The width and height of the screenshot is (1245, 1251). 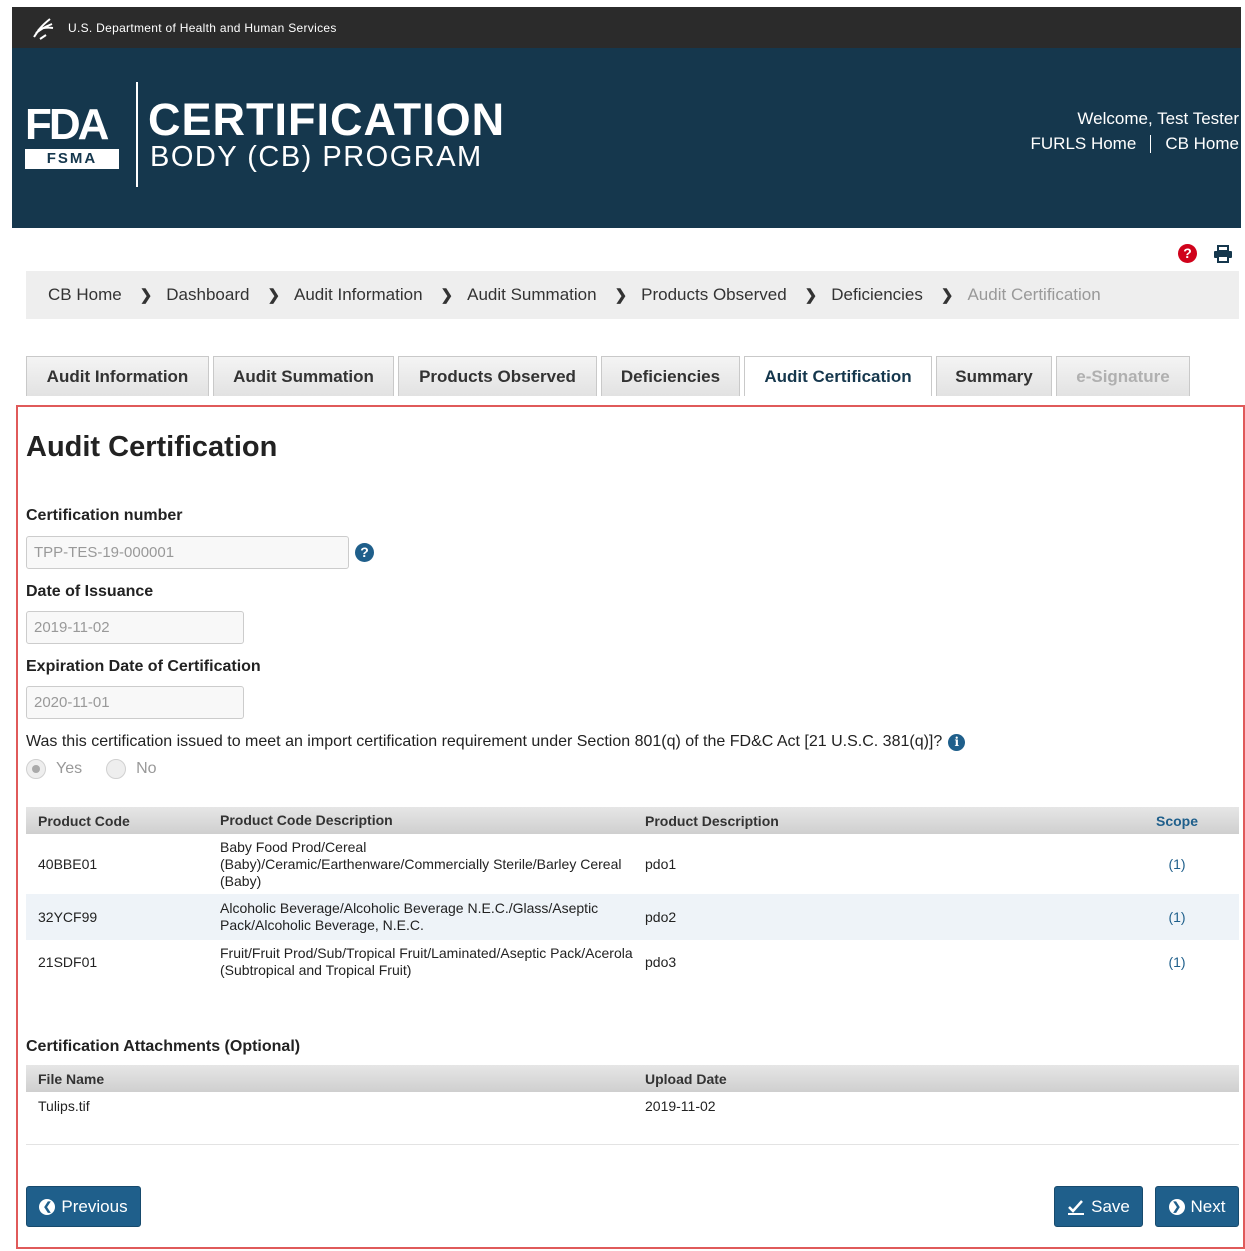 What do you see at coordinates (838, 376) in the screenshot?
I see `tab-audit-certification: Audit Certification` at bounding box center [838, 376].